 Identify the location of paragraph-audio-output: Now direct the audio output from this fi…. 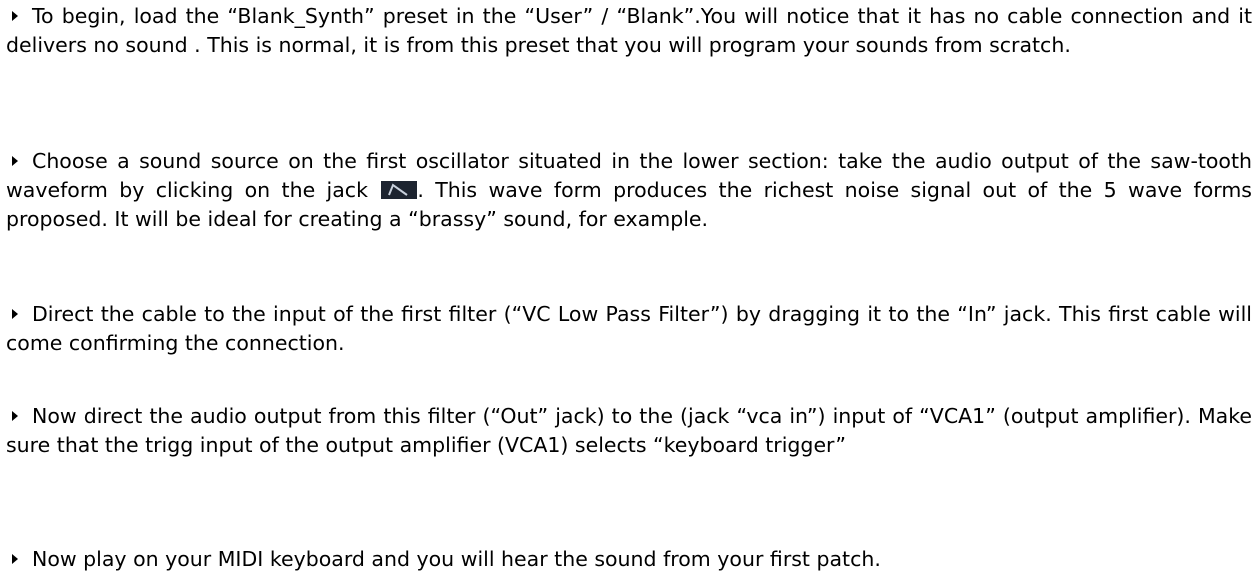
(629, 431).